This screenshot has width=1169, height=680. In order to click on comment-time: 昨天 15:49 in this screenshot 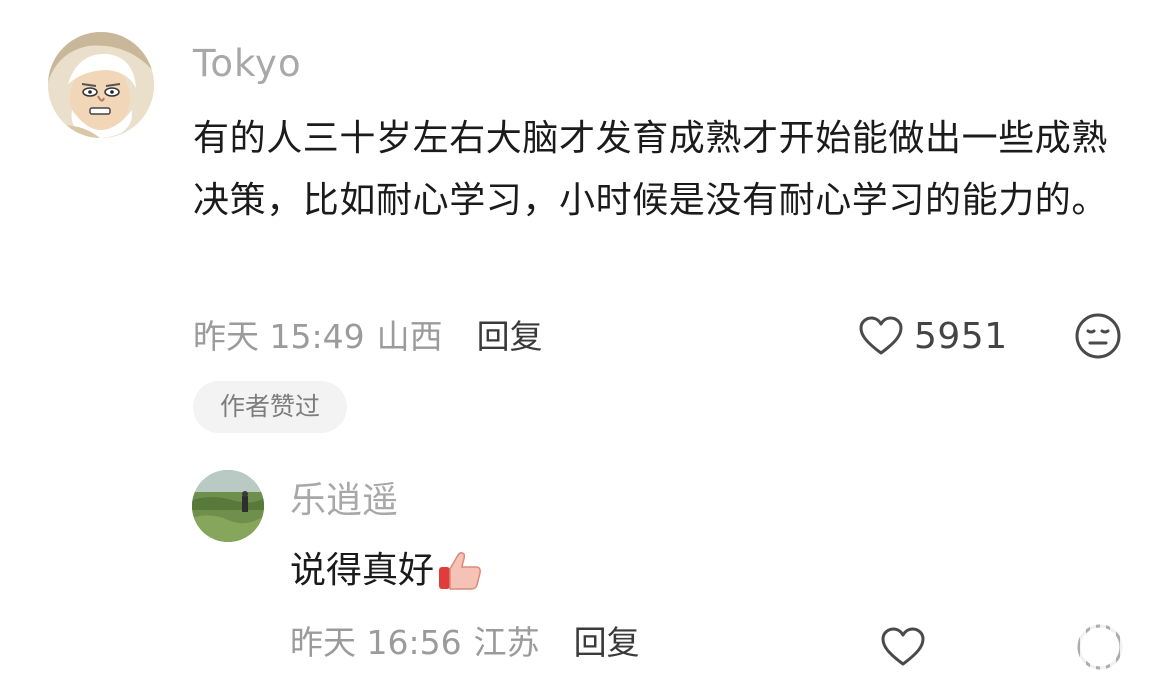, I will do `click(279, 336)`.